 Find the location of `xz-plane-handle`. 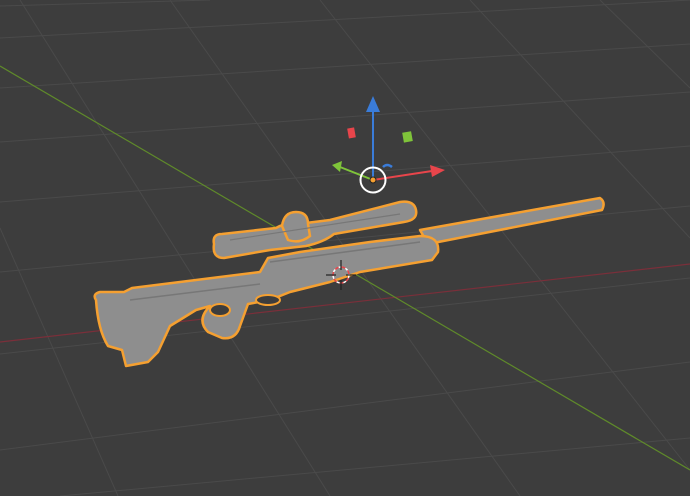

xz-plane-handle is located at coordinates (351, 133).